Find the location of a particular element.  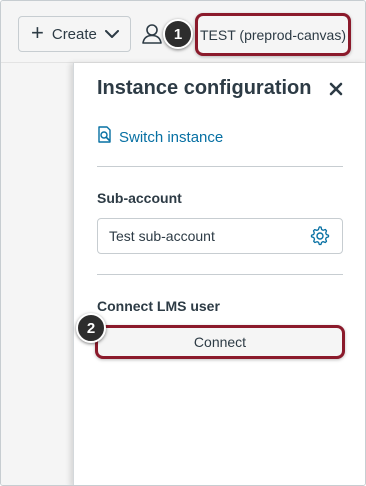

chevron-down-icon is located at coordinates (111, 34).